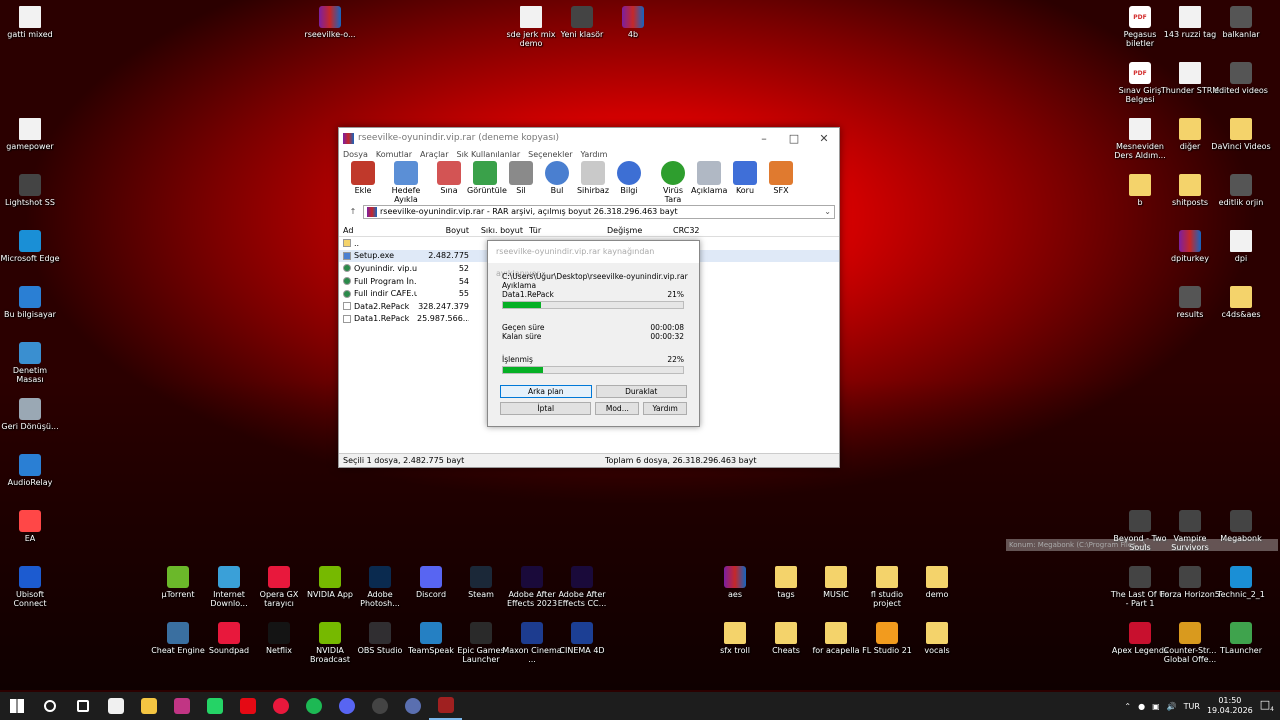  I want to click on toolbar-button-delete: Sil, so click(521, 178).